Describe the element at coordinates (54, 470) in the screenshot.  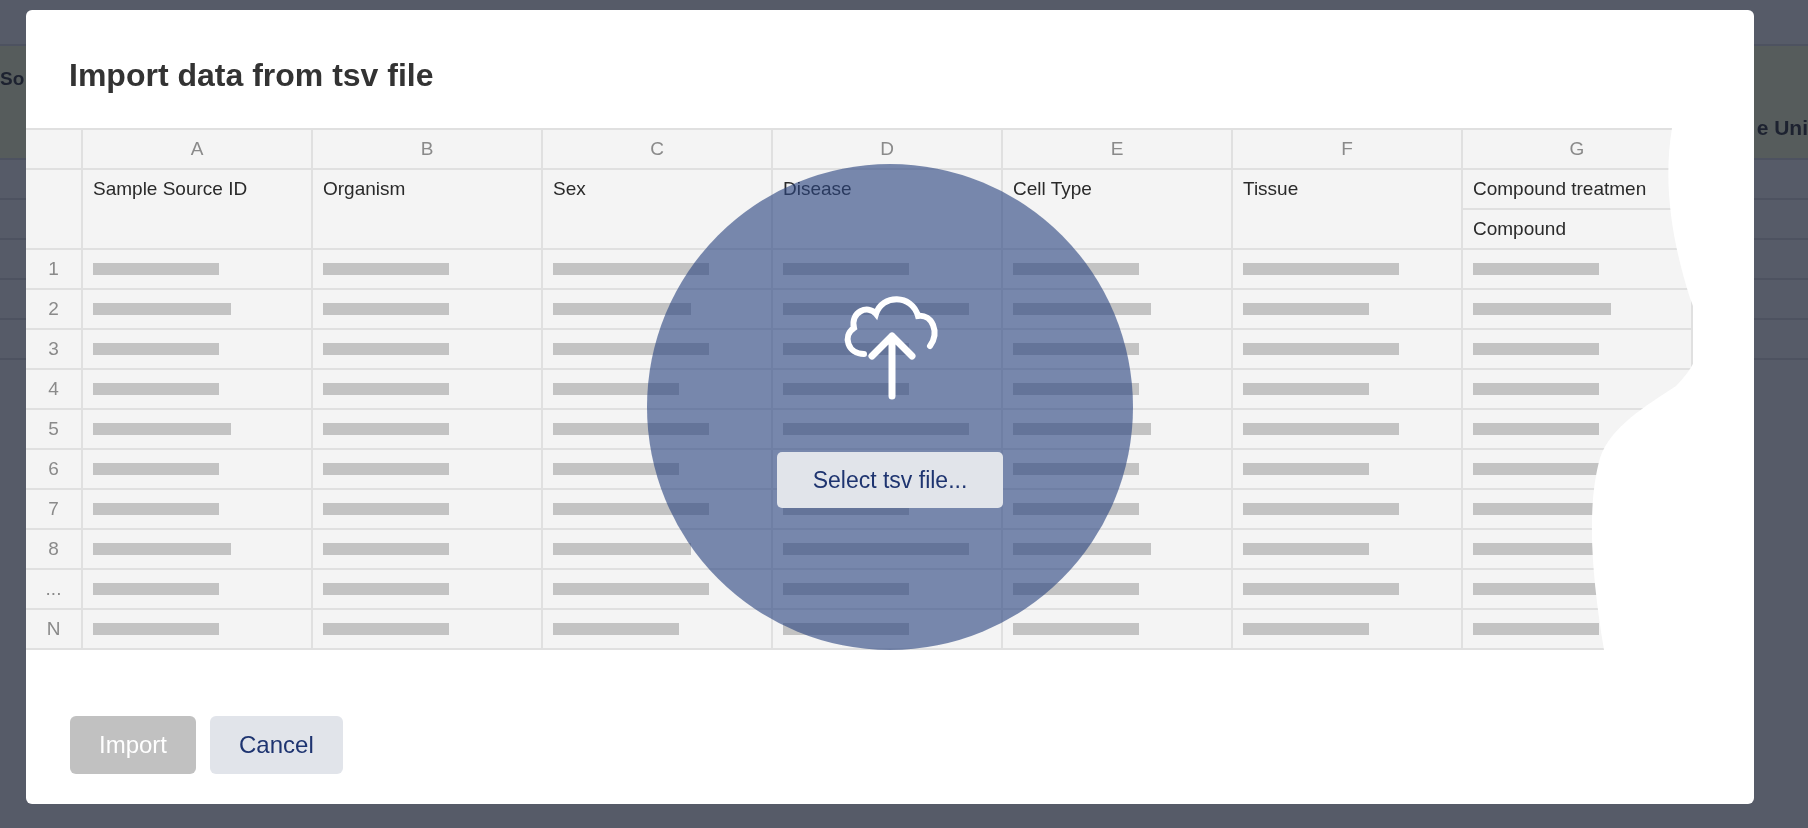
I see `row-number: 6` at that location.